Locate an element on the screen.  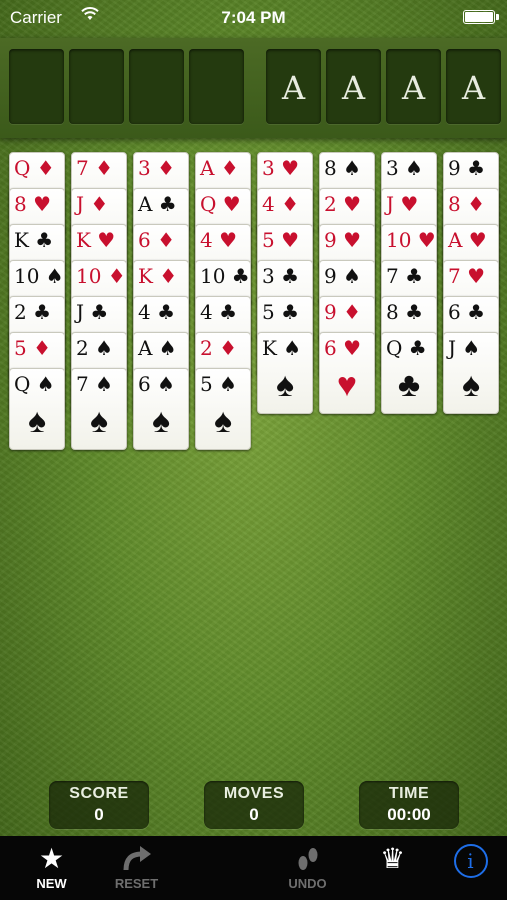
score-panel: SCORE 0 is located at coordinates (99, 805).